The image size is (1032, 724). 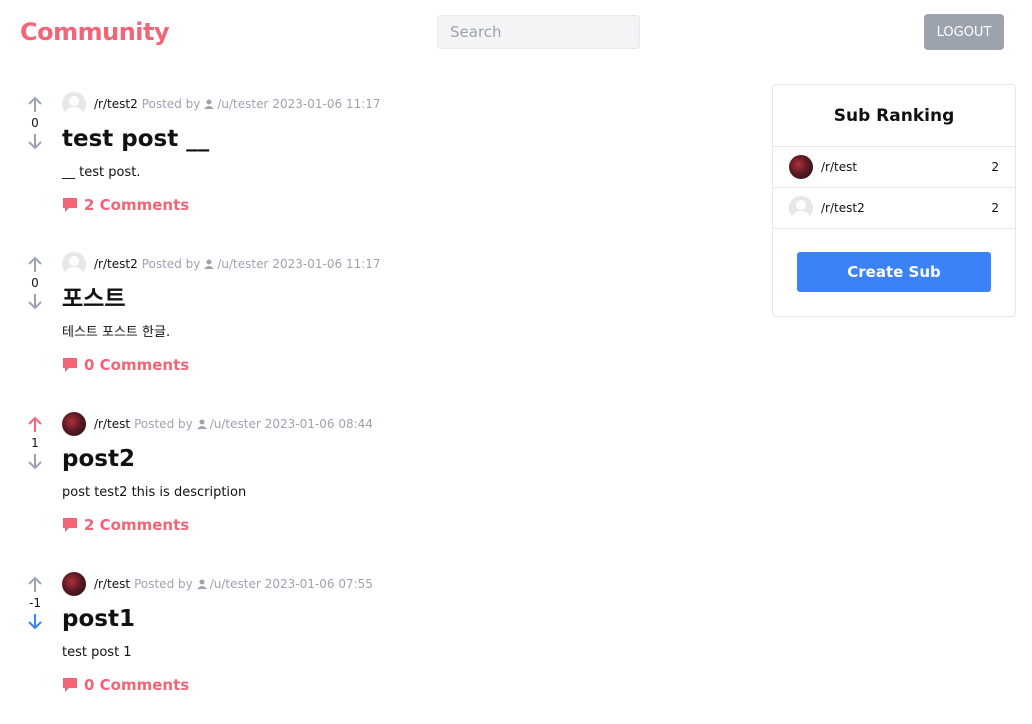 I want to click on ranking-row: /r/test2 2, so click(x=894, y=208).